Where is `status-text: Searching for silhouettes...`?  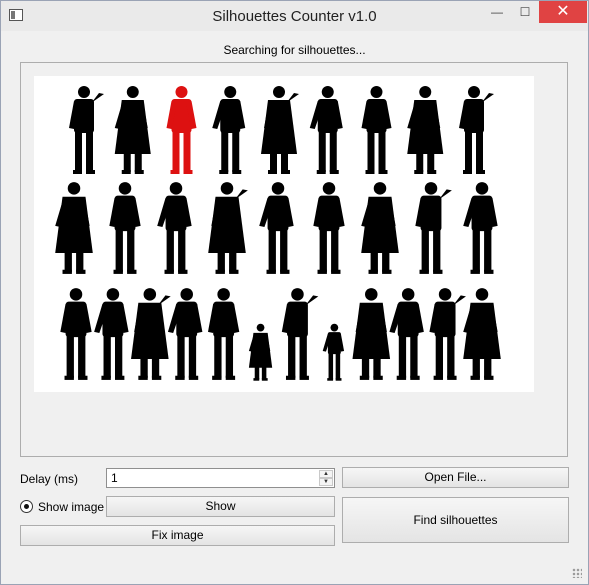
status-text: Searching for silhouettes... is located at coordinates (294, 50).